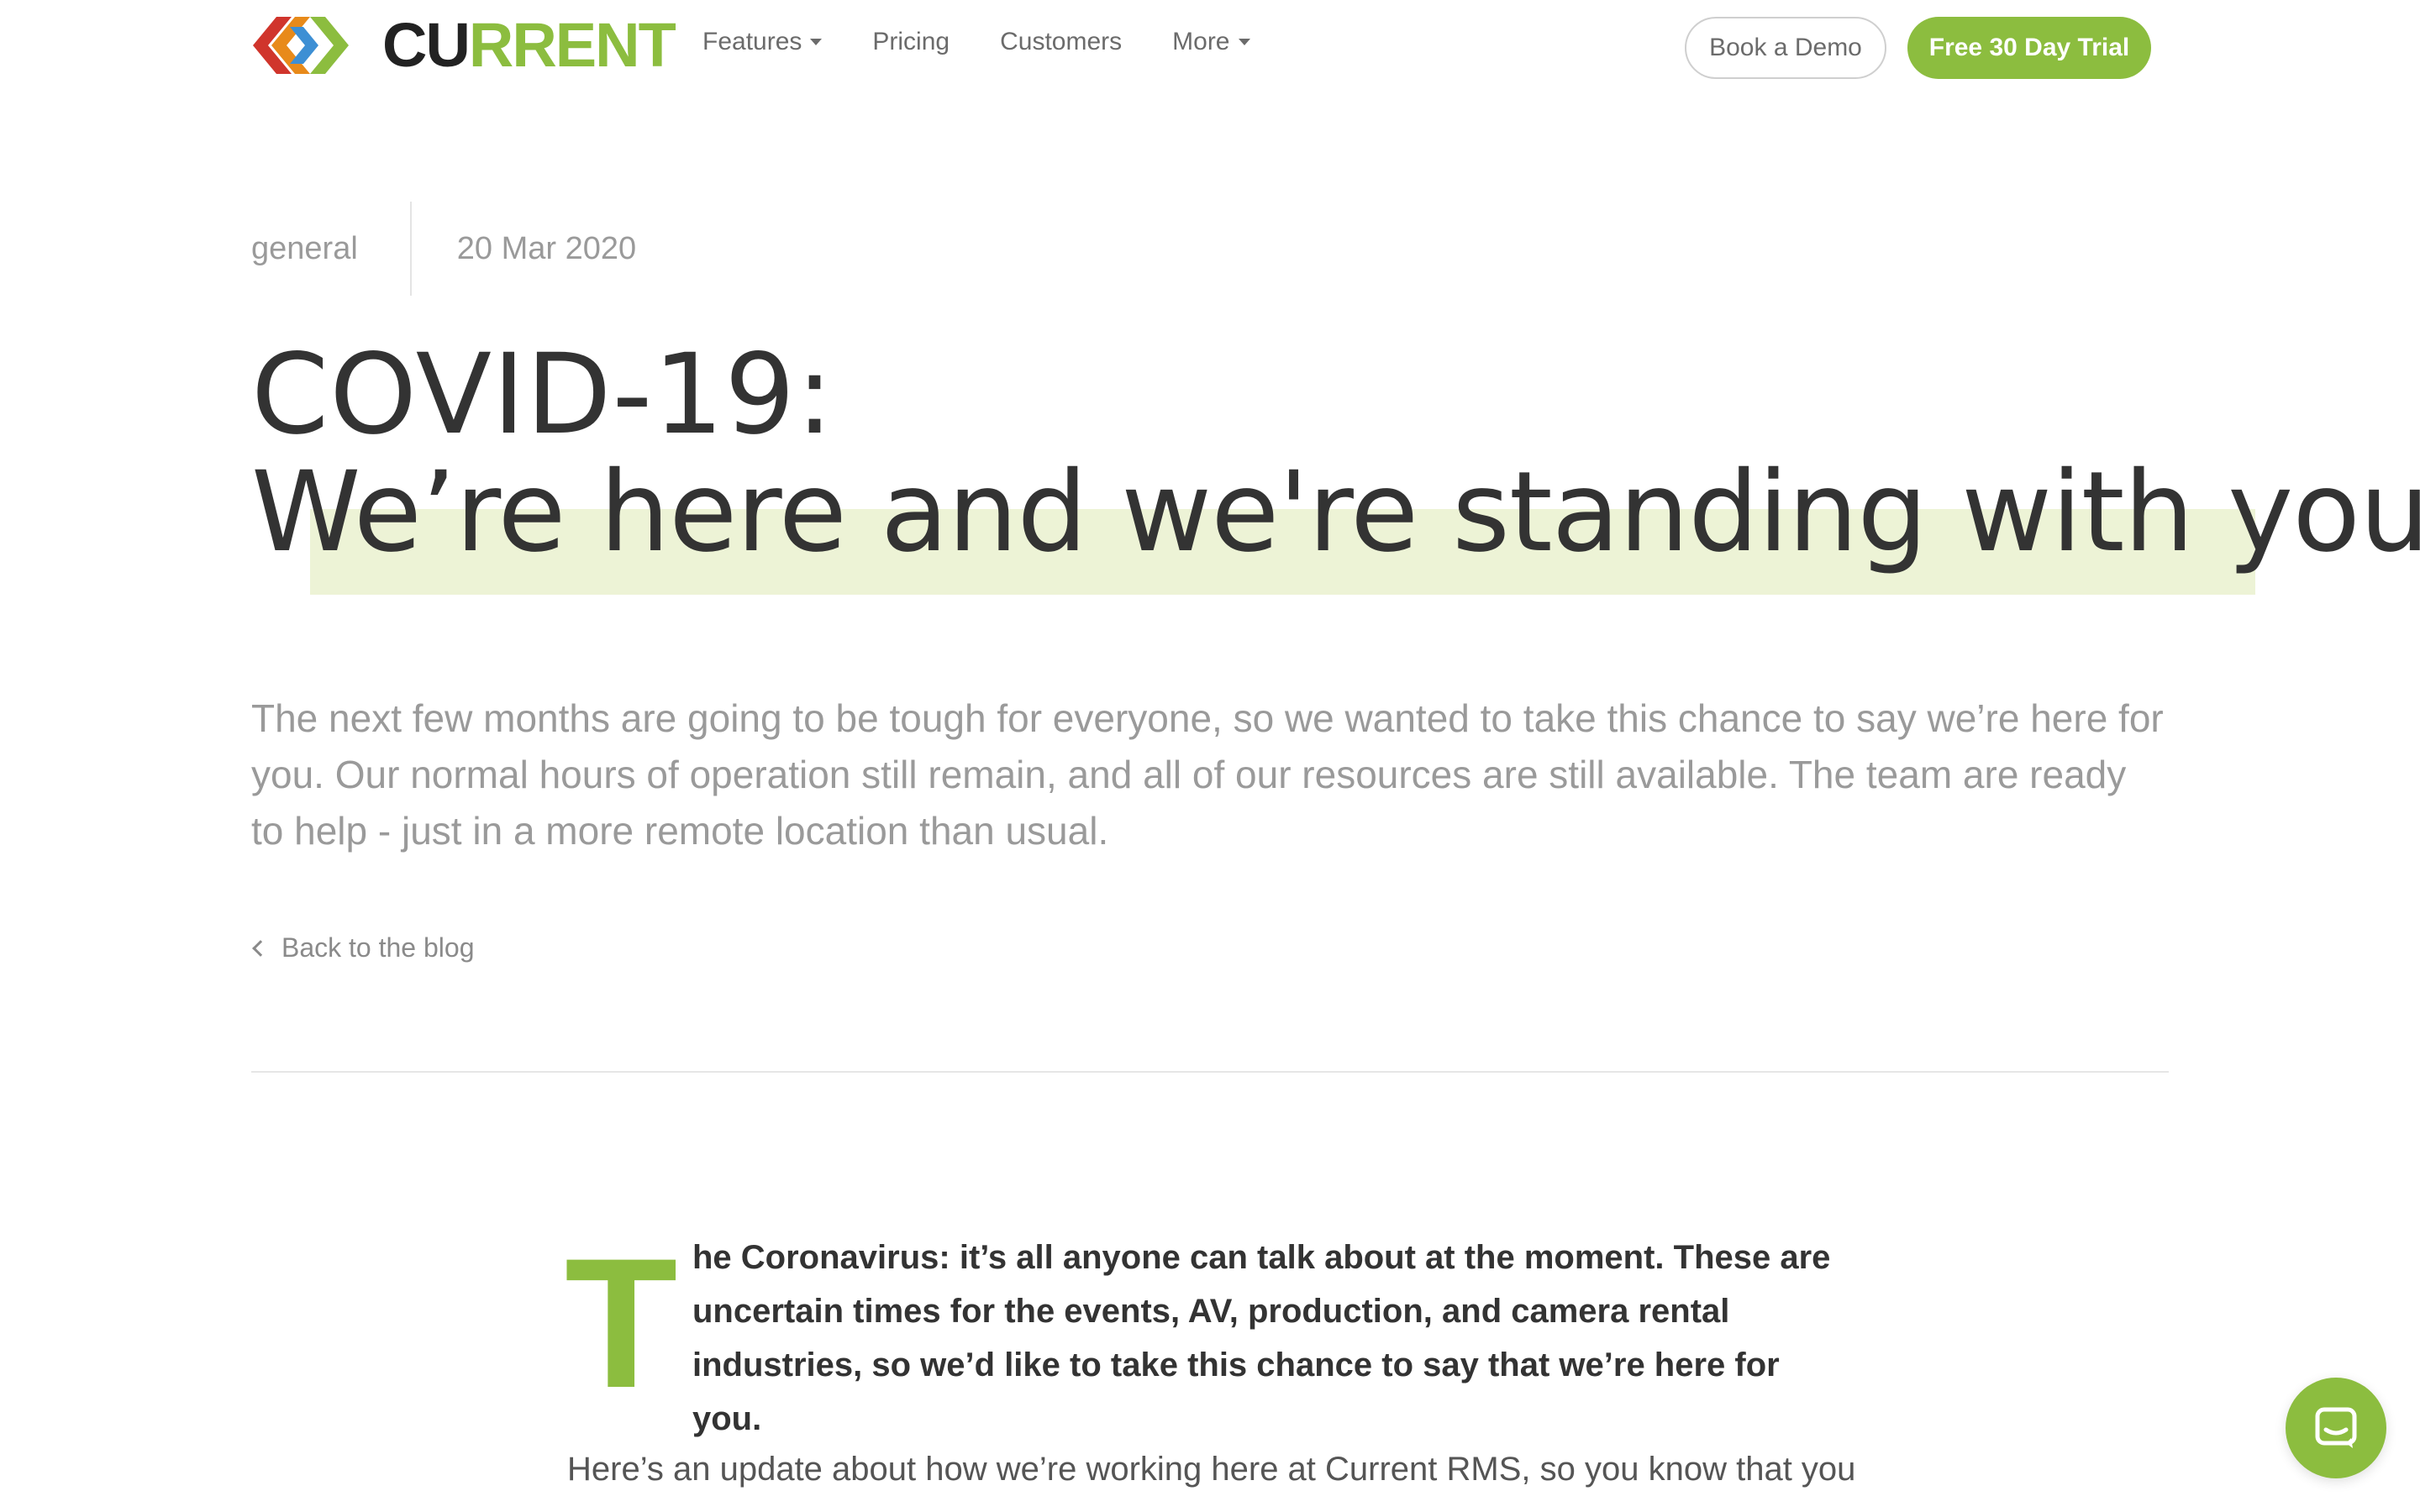 This screenshot has width=2420, height=1512. What do you see at coordinates (572, 45) in the screenshot?
I see `logo-wordmark-suffix: RRENT` at bounding box center [572, 45].